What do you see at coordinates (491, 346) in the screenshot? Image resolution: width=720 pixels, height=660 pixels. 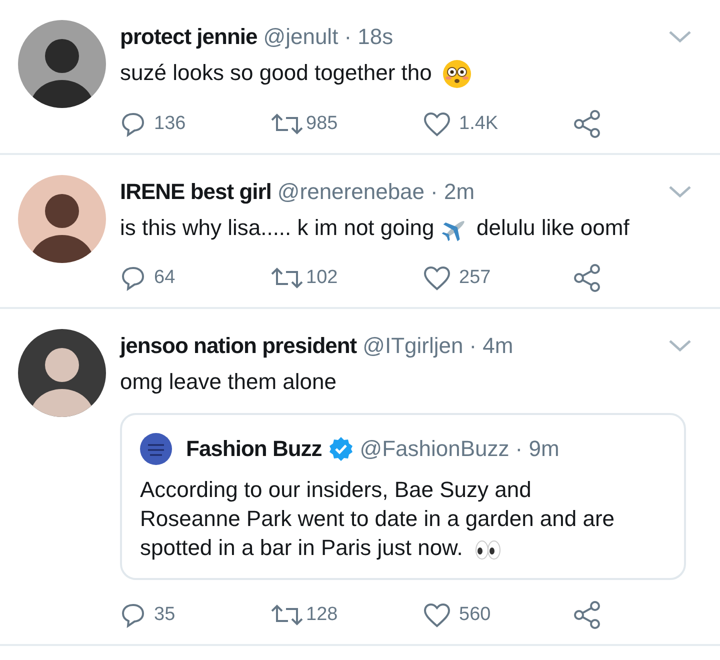 I see `timestamp: · 4m` at bounding box center [491, 346].